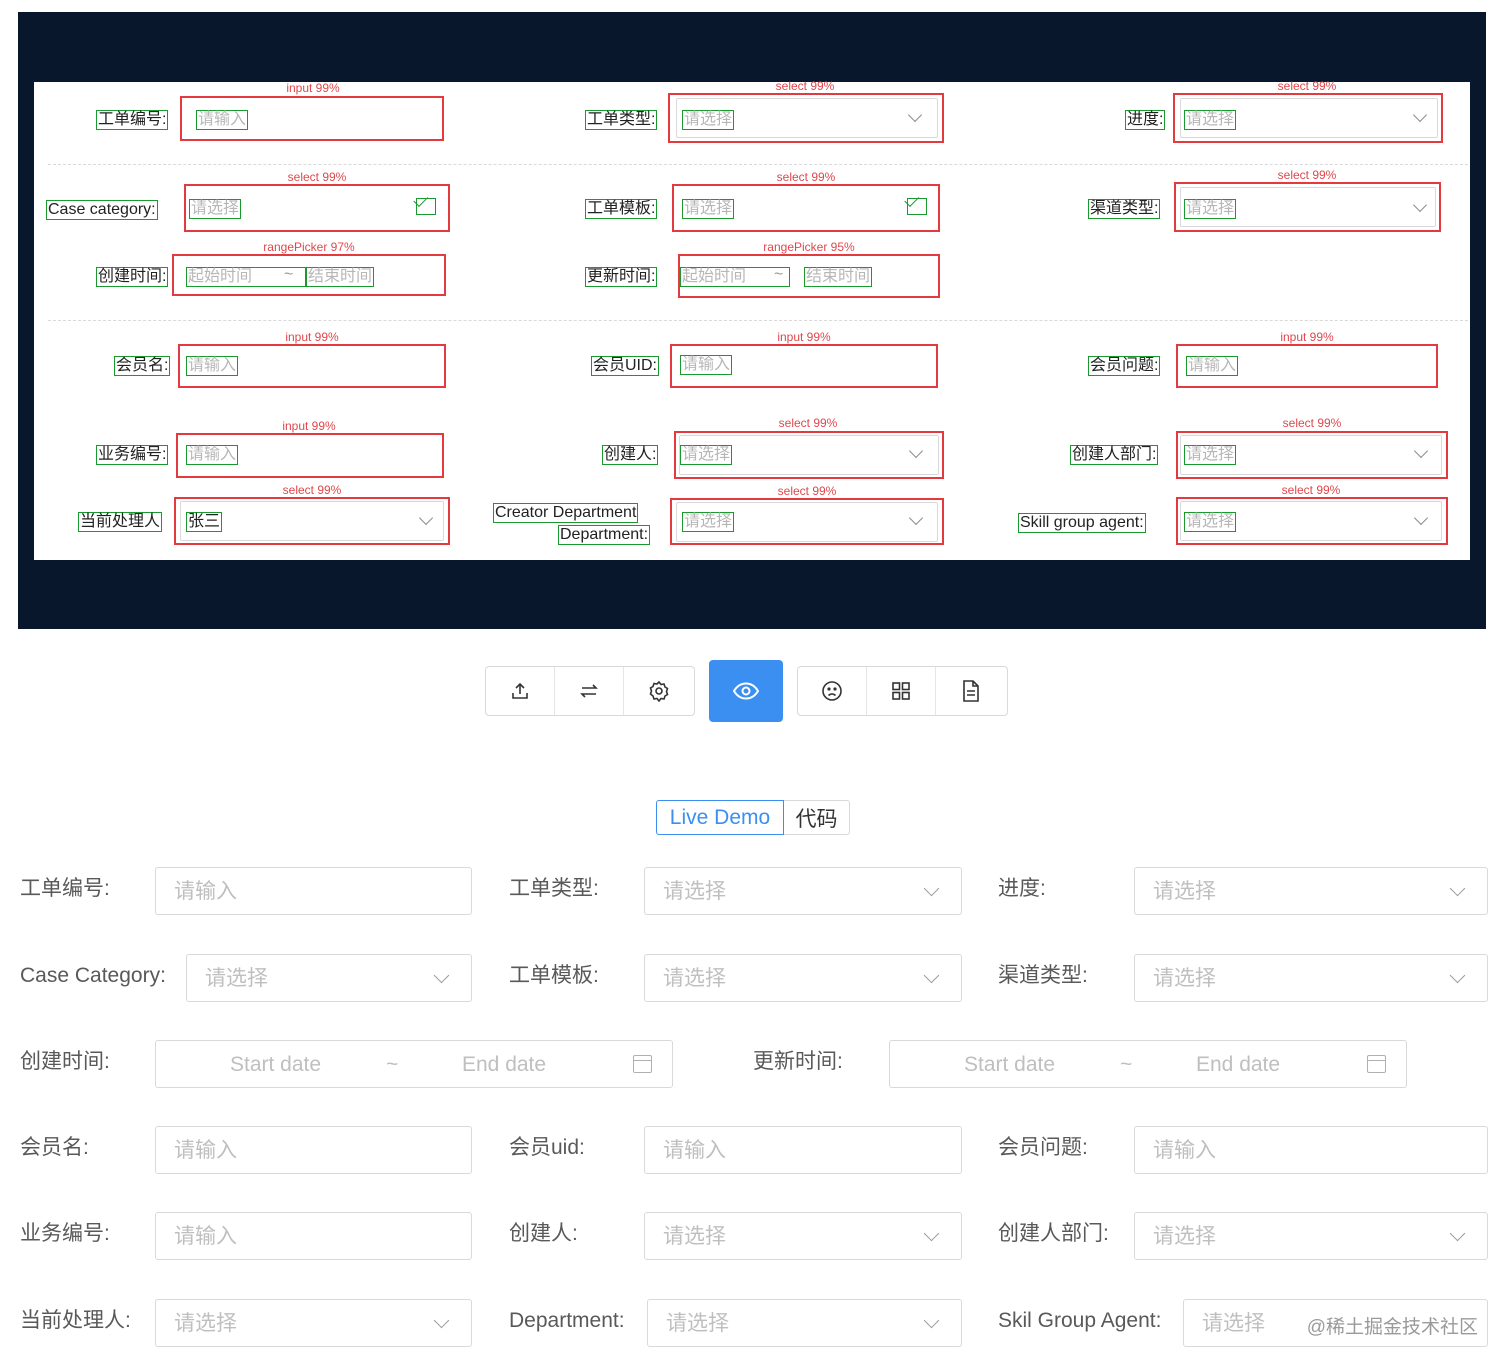  What do you see at coordinates (803, 1236) in the screenshot?
I see `creator-select: 请选择` at bounding box center [803, 1236].